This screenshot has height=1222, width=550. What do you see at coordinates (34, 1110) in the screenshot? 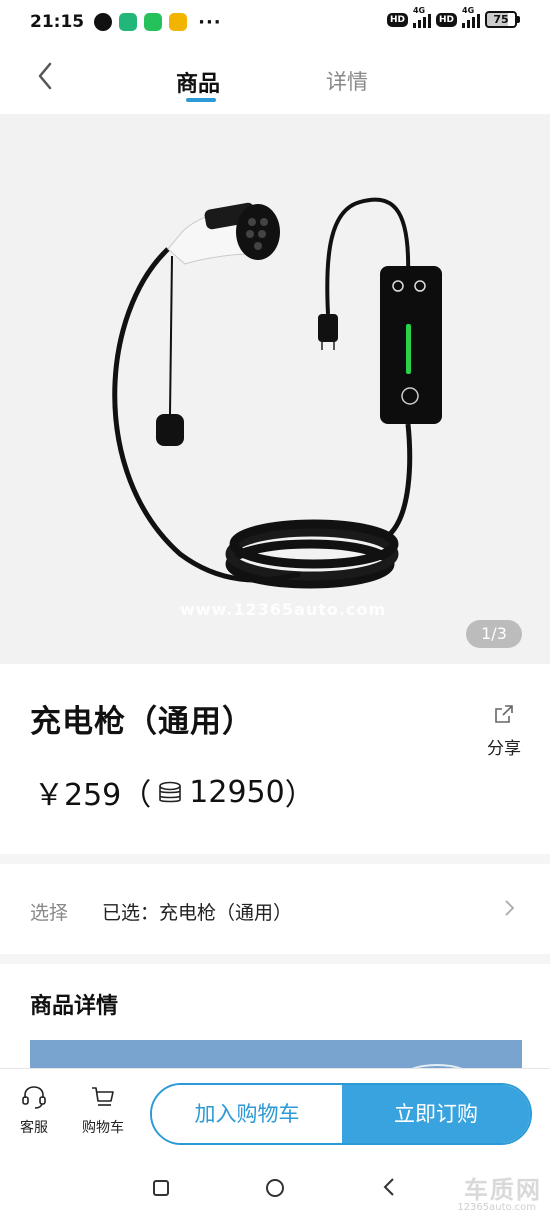
I see `customer-service-button: 客服` at bounding box center [34, 1110].